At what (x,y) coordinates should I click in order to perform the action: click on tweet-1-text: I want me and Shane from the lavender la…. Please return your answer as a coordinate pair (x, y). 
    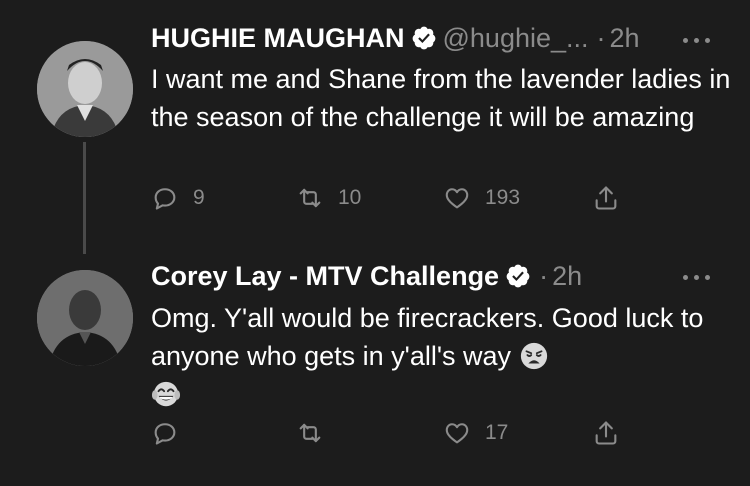
    Looking at the image, I should click on (441, 98).